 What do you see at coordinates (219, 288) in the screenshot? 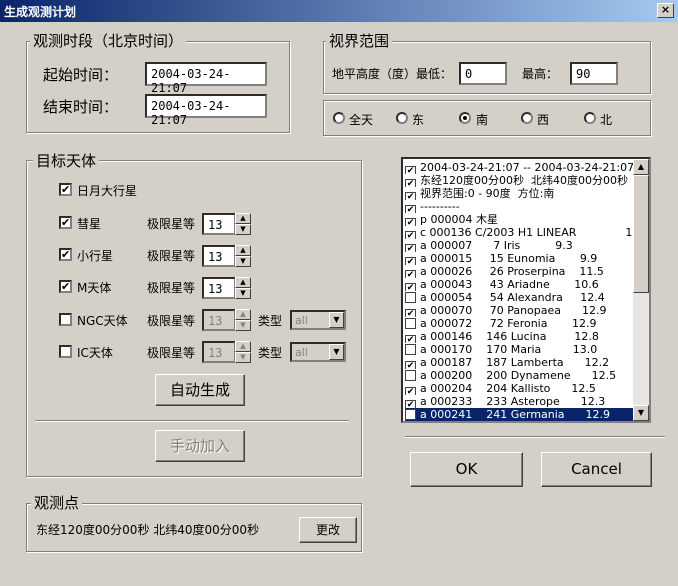
I see `messier-mag-input: 13` at bounding box center [219, 288].